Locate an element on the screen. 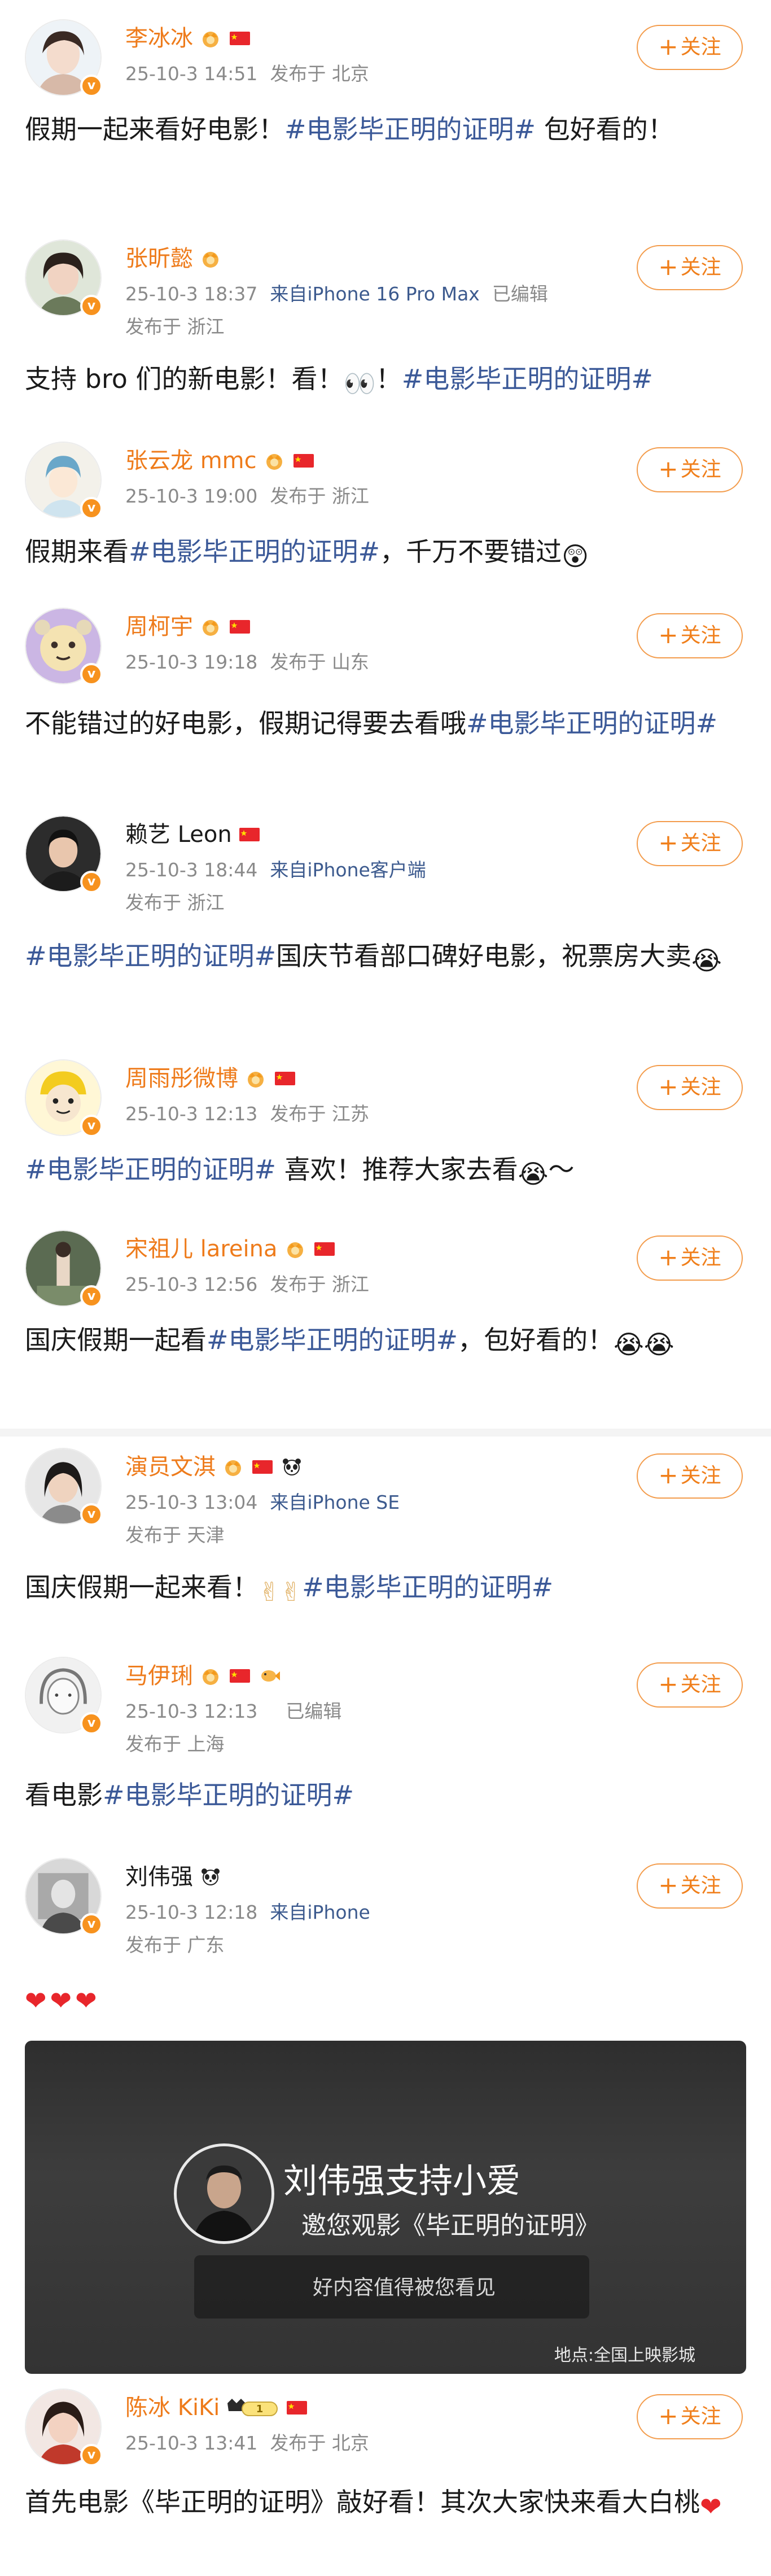 The height and width of the screenshot is (2576, 771). user-name: 周雨彤微博 is located at coordinates (181, 1078).